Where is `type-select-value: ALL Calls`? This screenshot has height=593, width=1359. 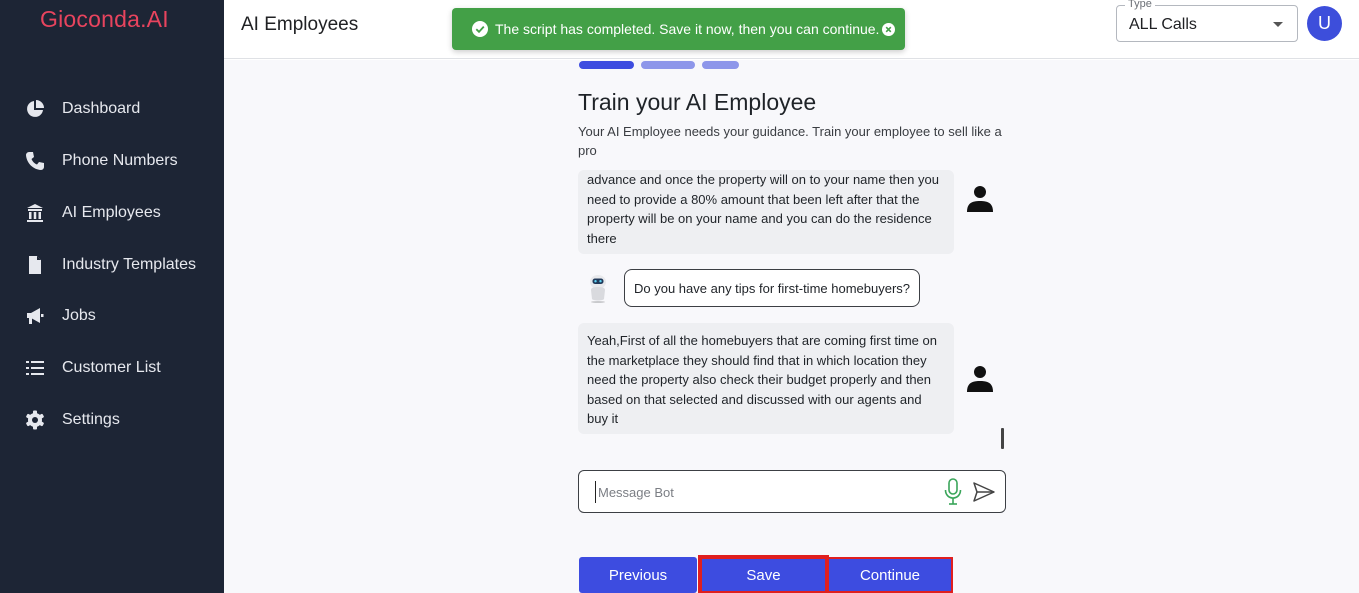
type-select-value: ALL Calls is located at coordinates (1163, 24).